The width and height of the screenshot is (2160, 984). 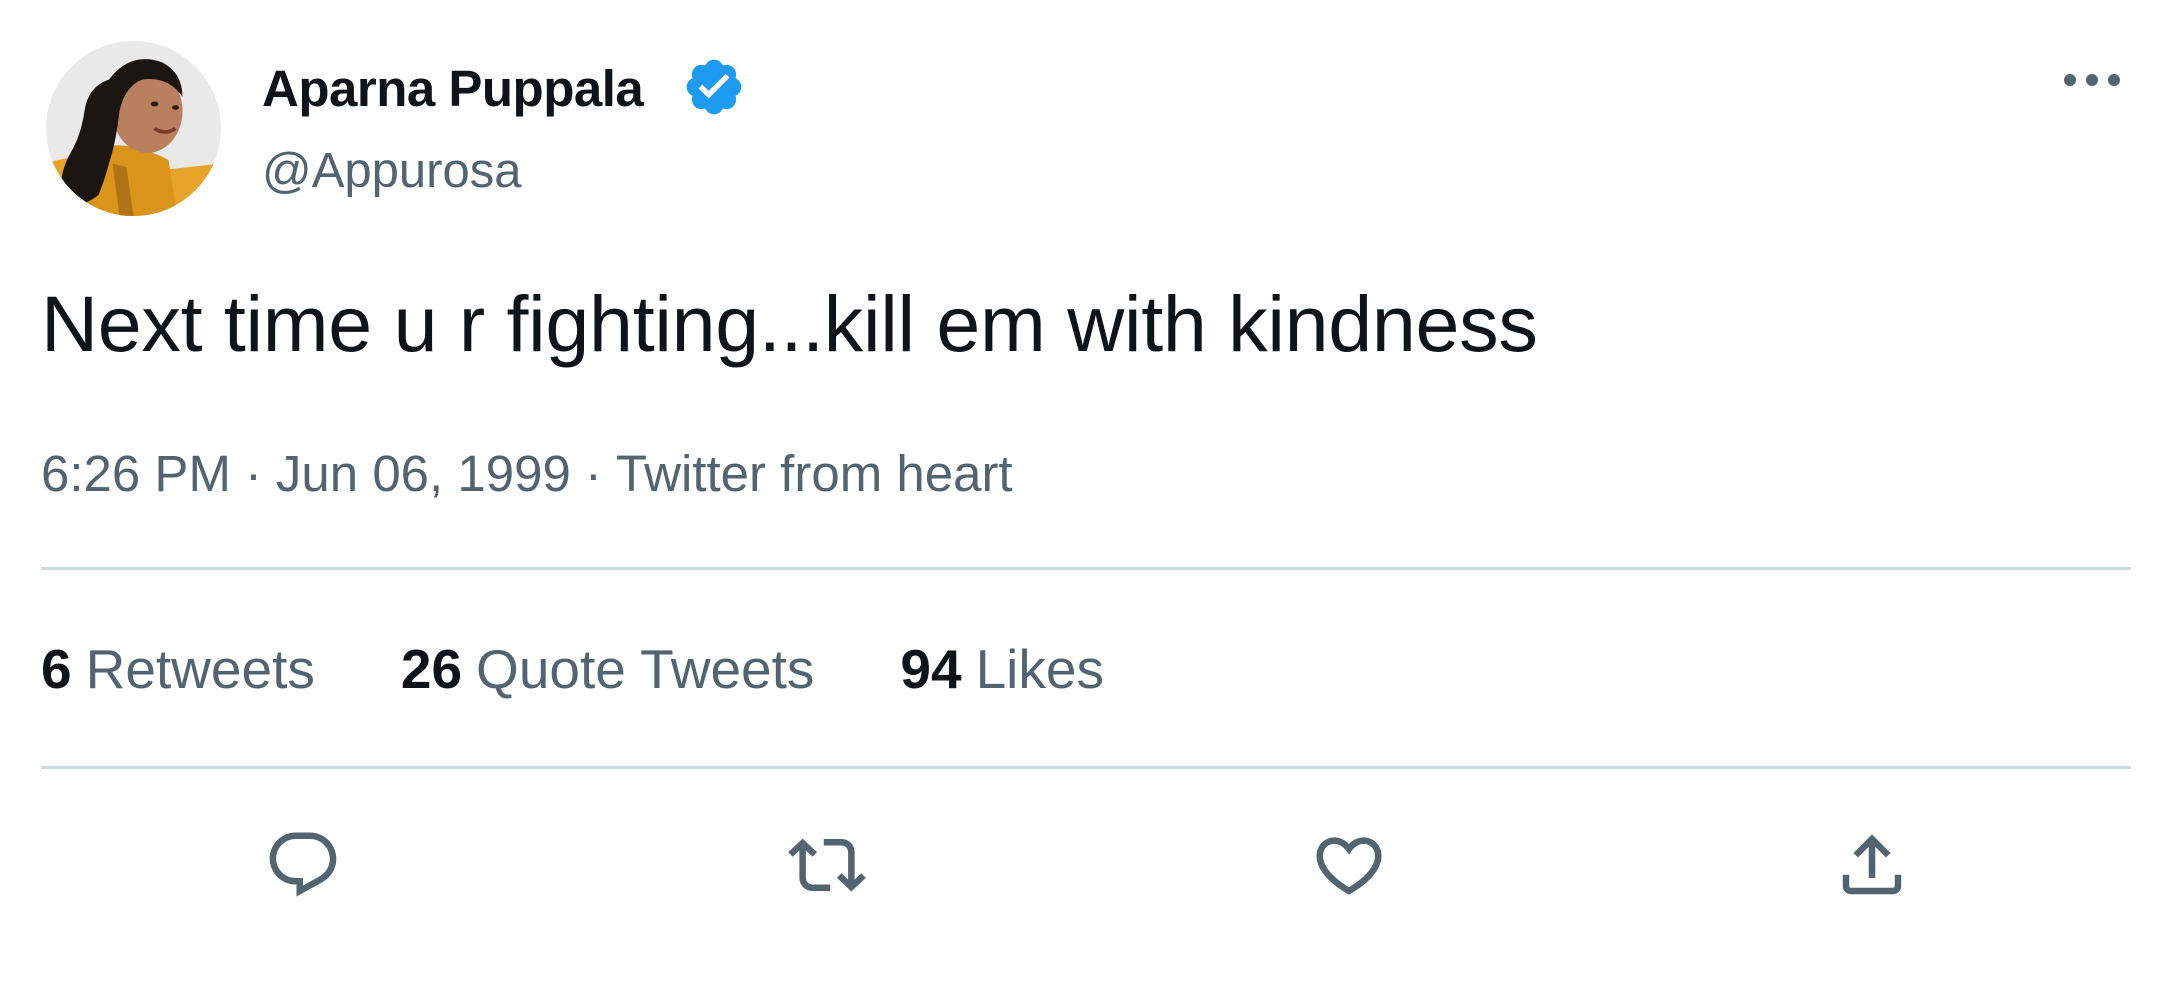 I want to click on like-button, so click(x=1349, y=865).